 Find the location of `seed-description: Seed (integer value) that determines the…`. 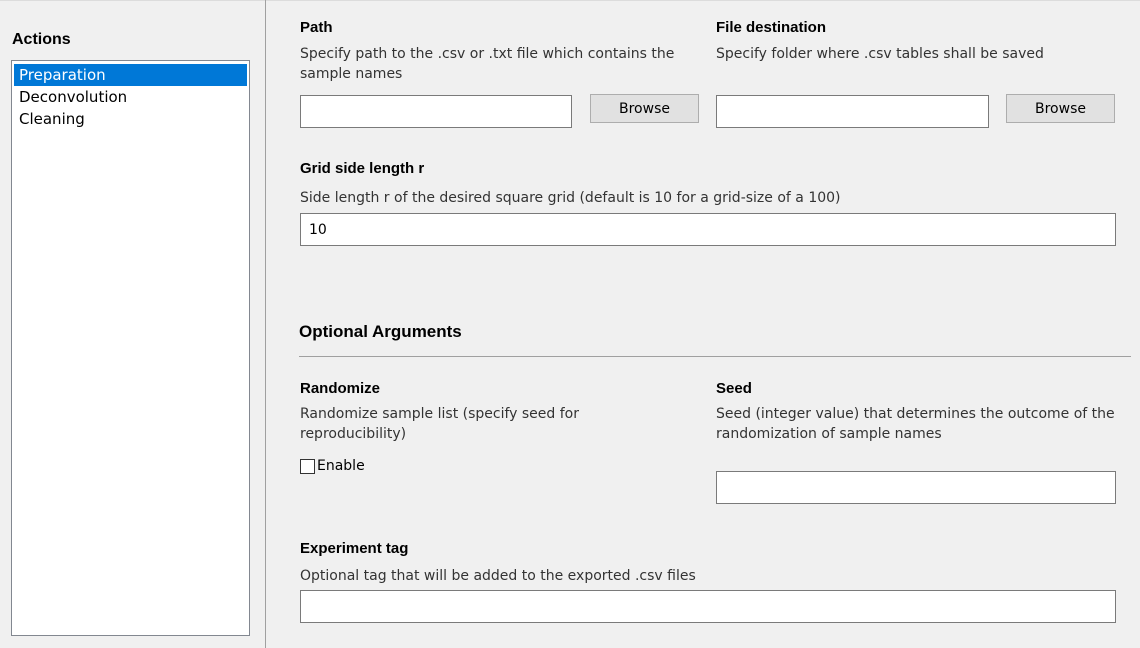

seed-description: Seed (integer value) that determines the… is located at coordinates (915, 424).